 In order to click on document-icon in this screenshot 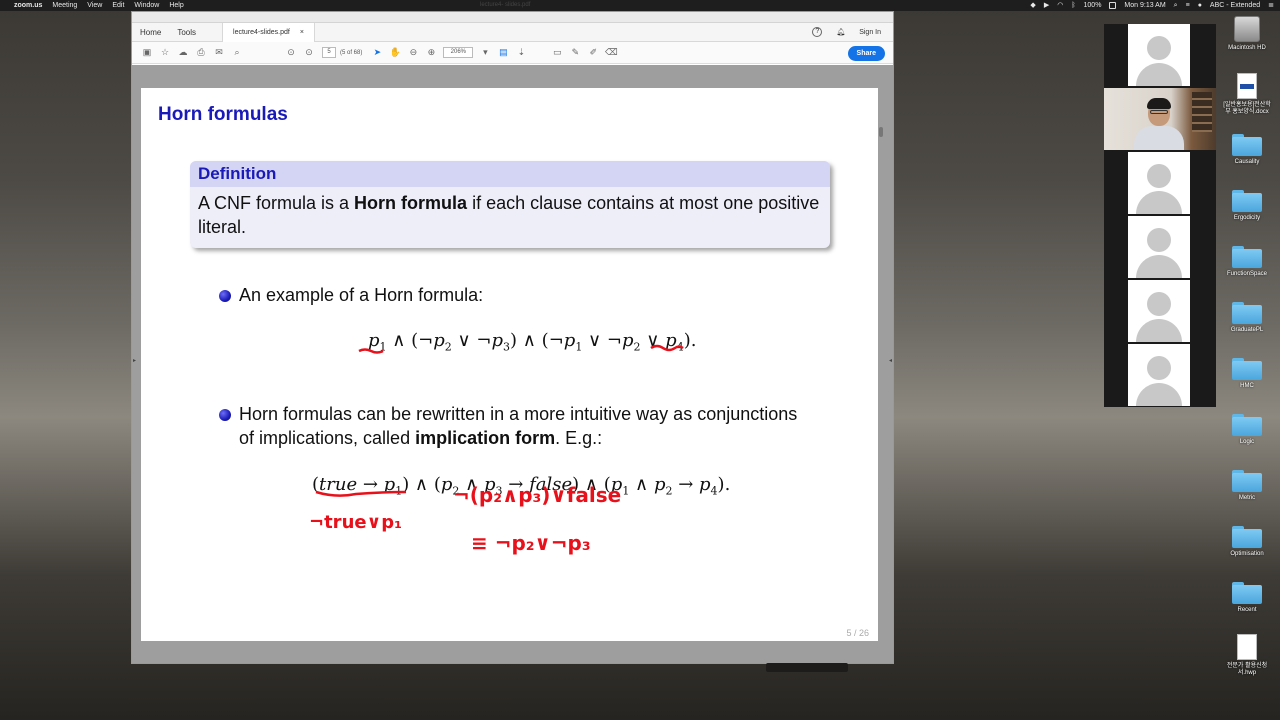, I will do `click(1247, 647)`.